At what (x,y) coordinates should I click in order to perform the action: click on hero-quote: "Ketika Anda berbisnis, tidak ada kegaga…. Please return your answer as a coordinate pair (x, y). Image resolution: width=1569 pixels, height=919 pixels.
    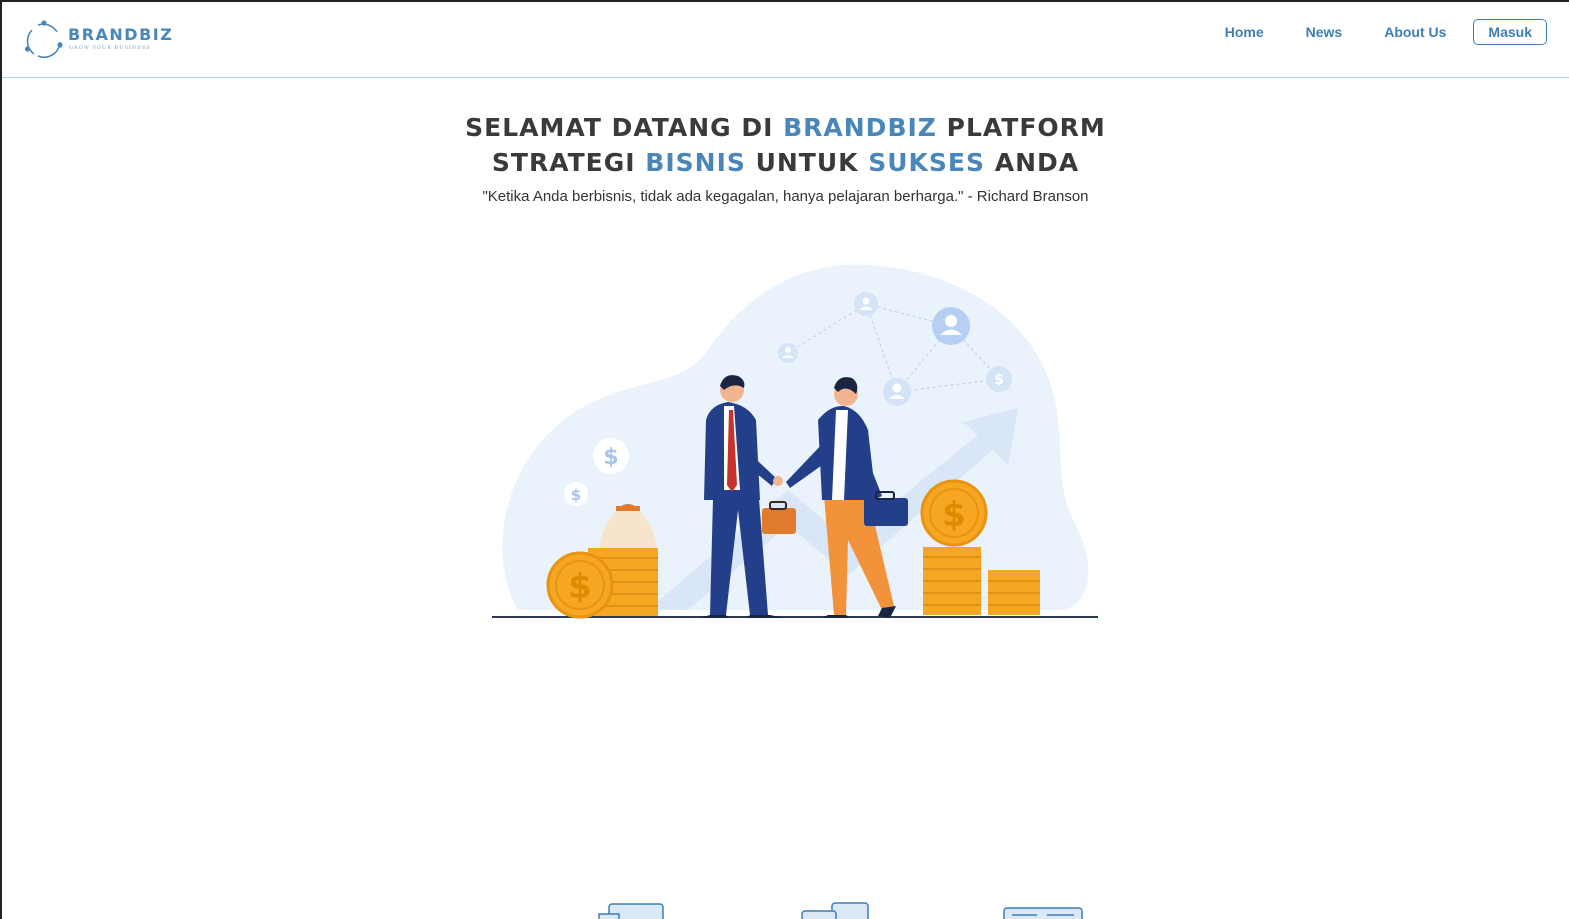
    Looking at the image, I should click on (785, 196).